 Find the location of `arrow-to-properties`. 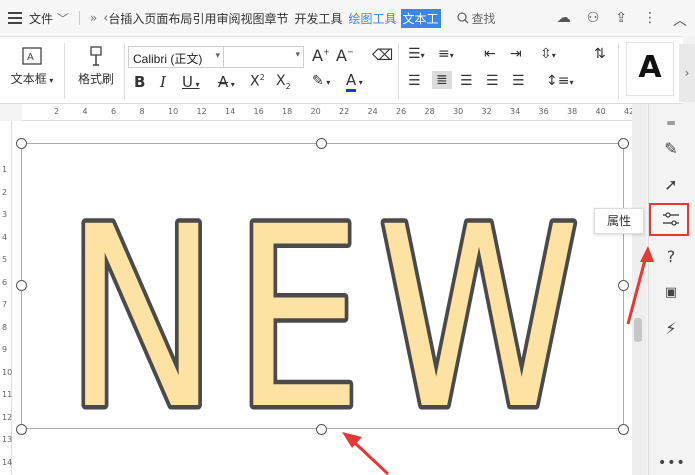

arrow-to-properties is located at coordinates (637, 290).